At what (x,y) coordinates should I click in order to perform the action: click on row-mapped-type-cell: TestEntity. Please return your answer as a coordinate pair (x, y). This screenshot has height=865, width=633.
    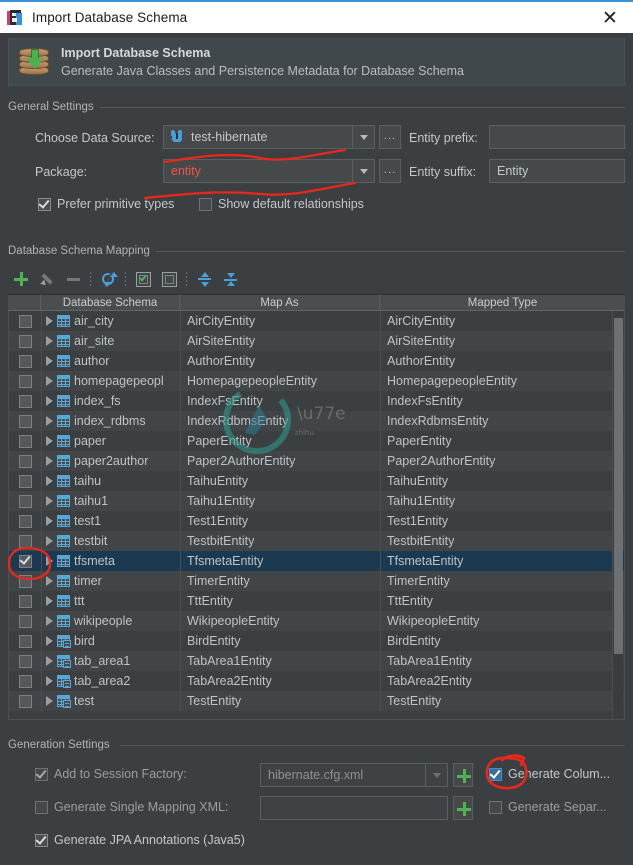
    Looking at the image, I should click on (502, 701).